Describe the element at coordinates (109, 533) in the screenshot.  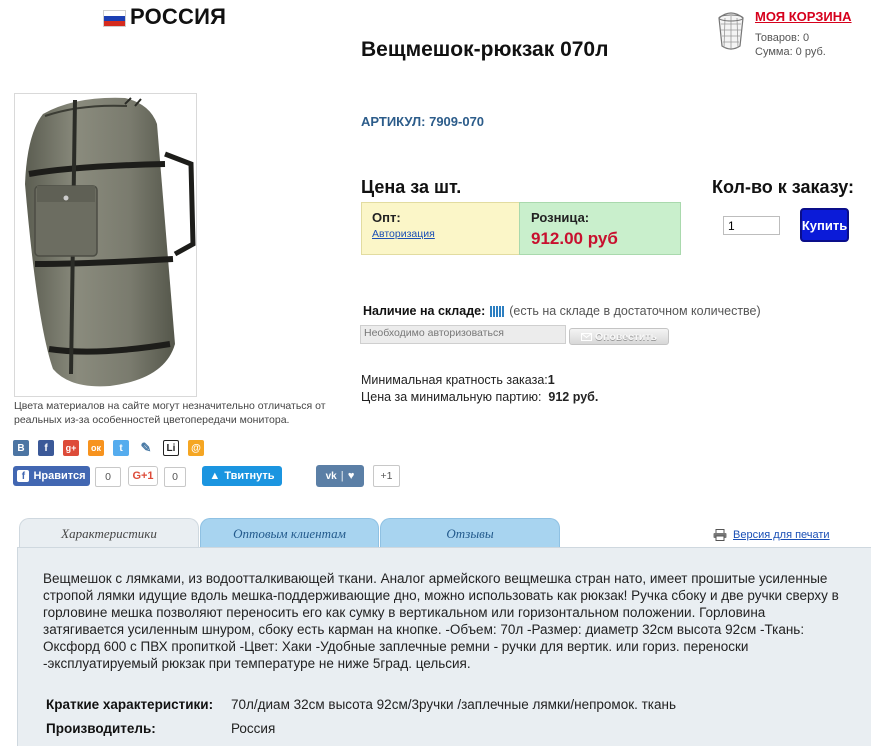
I see `tab-characteristics: Характеристики` at that location.